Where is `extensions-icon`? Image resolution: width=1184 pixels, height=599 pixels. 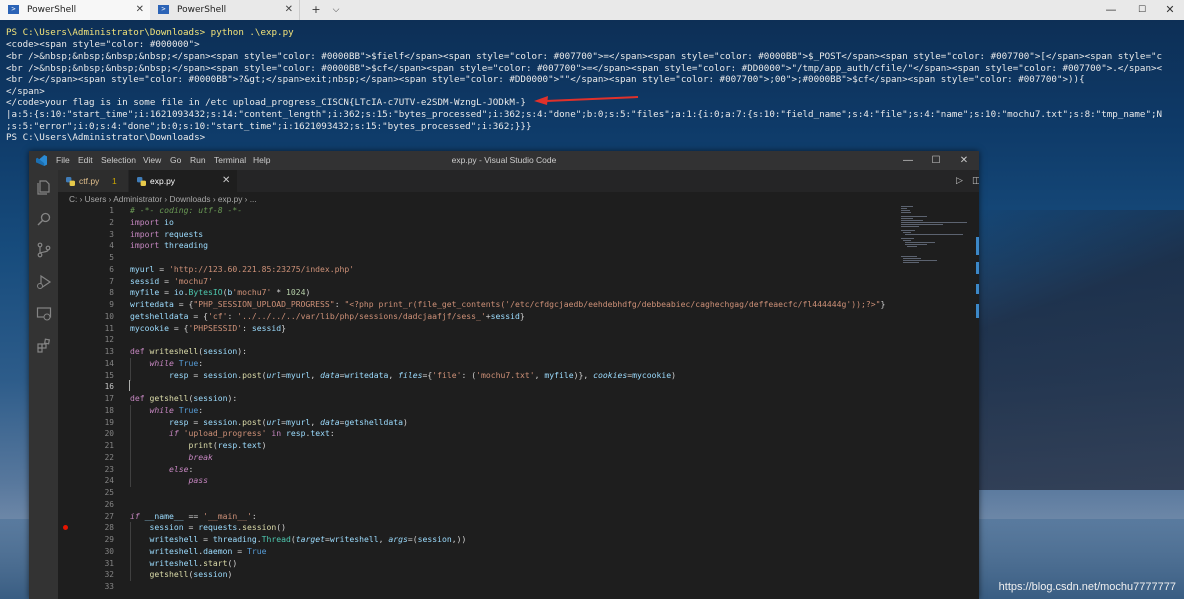 extensions-icon is located at coordinates (44, 346).